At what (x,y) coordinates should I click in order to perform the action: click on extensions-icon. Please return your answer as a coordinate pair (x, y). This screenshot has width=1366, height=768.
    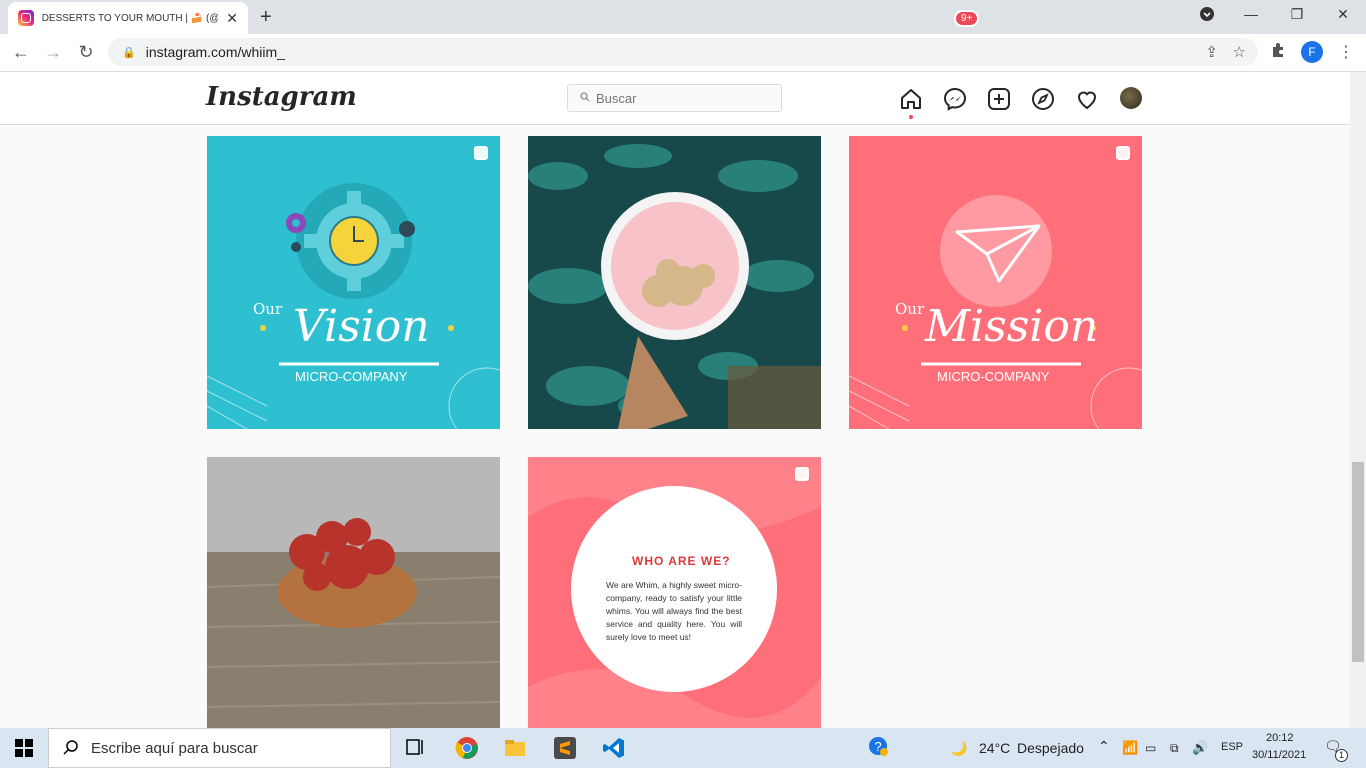
    Looking at the image, I should click on (1278, 52).